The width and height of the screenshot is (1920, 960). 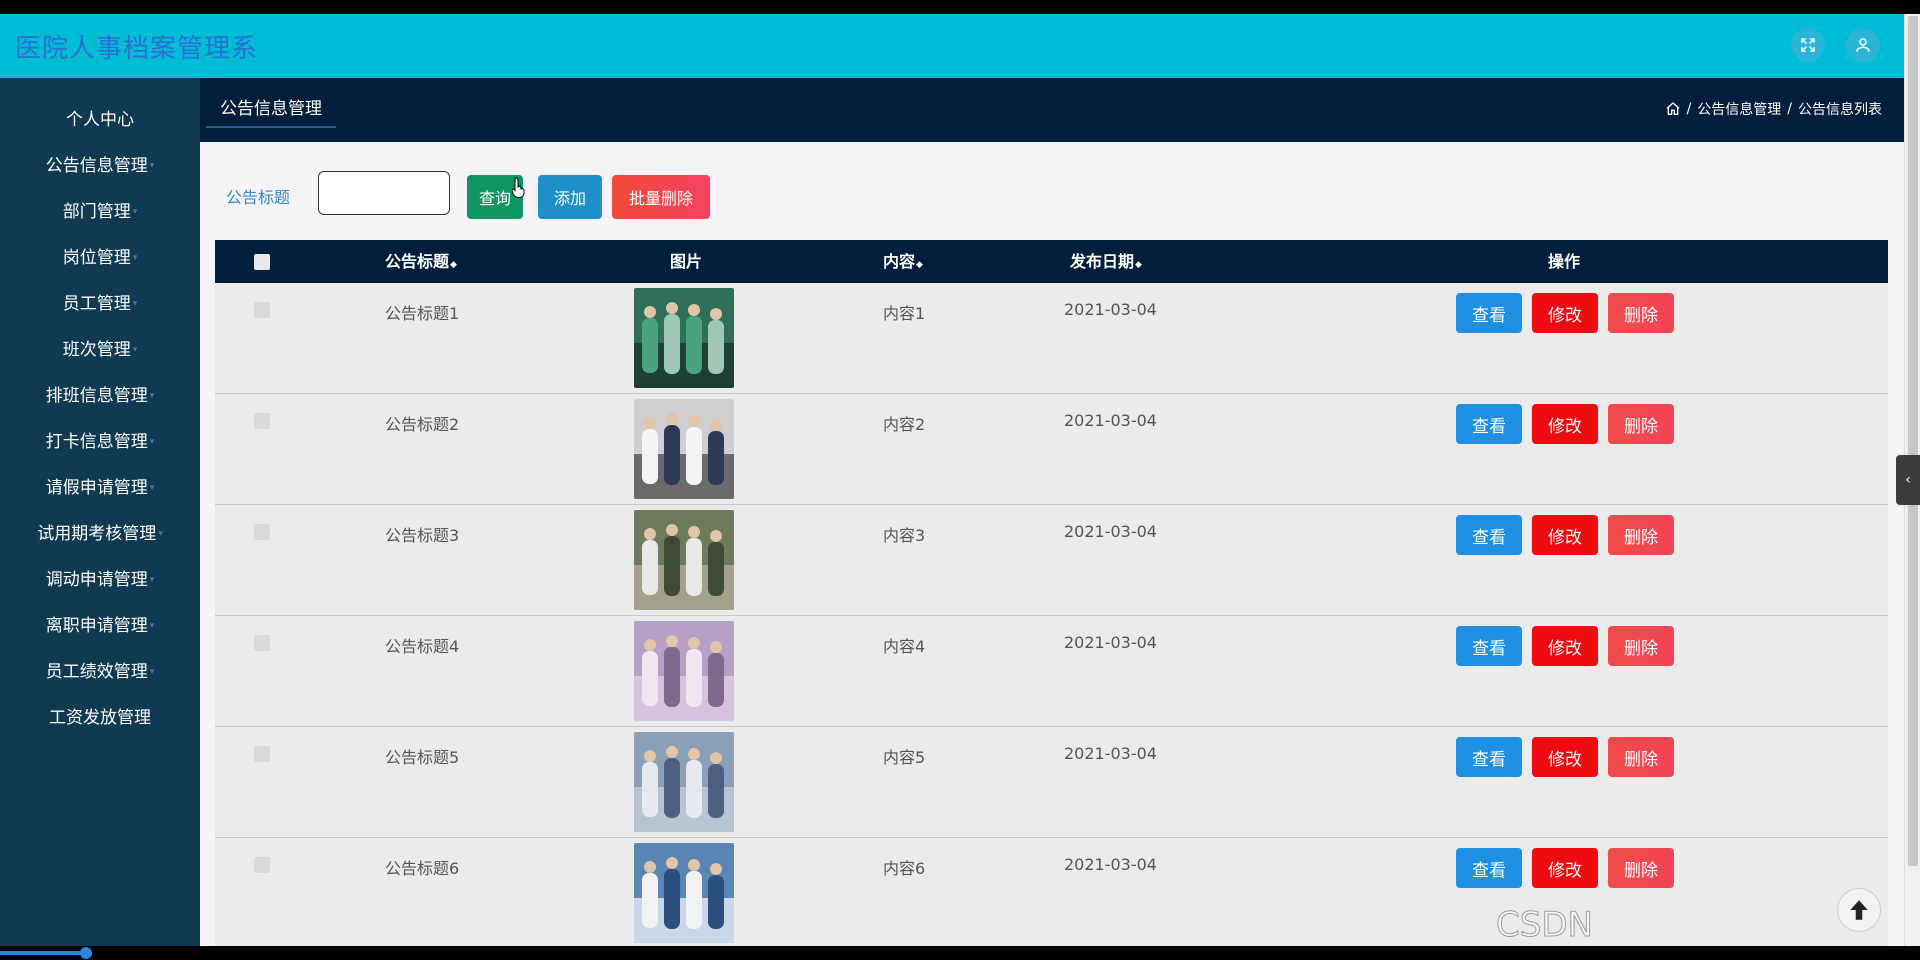 I want to click on sort-icon: ◆, so click(x=919, y=265).